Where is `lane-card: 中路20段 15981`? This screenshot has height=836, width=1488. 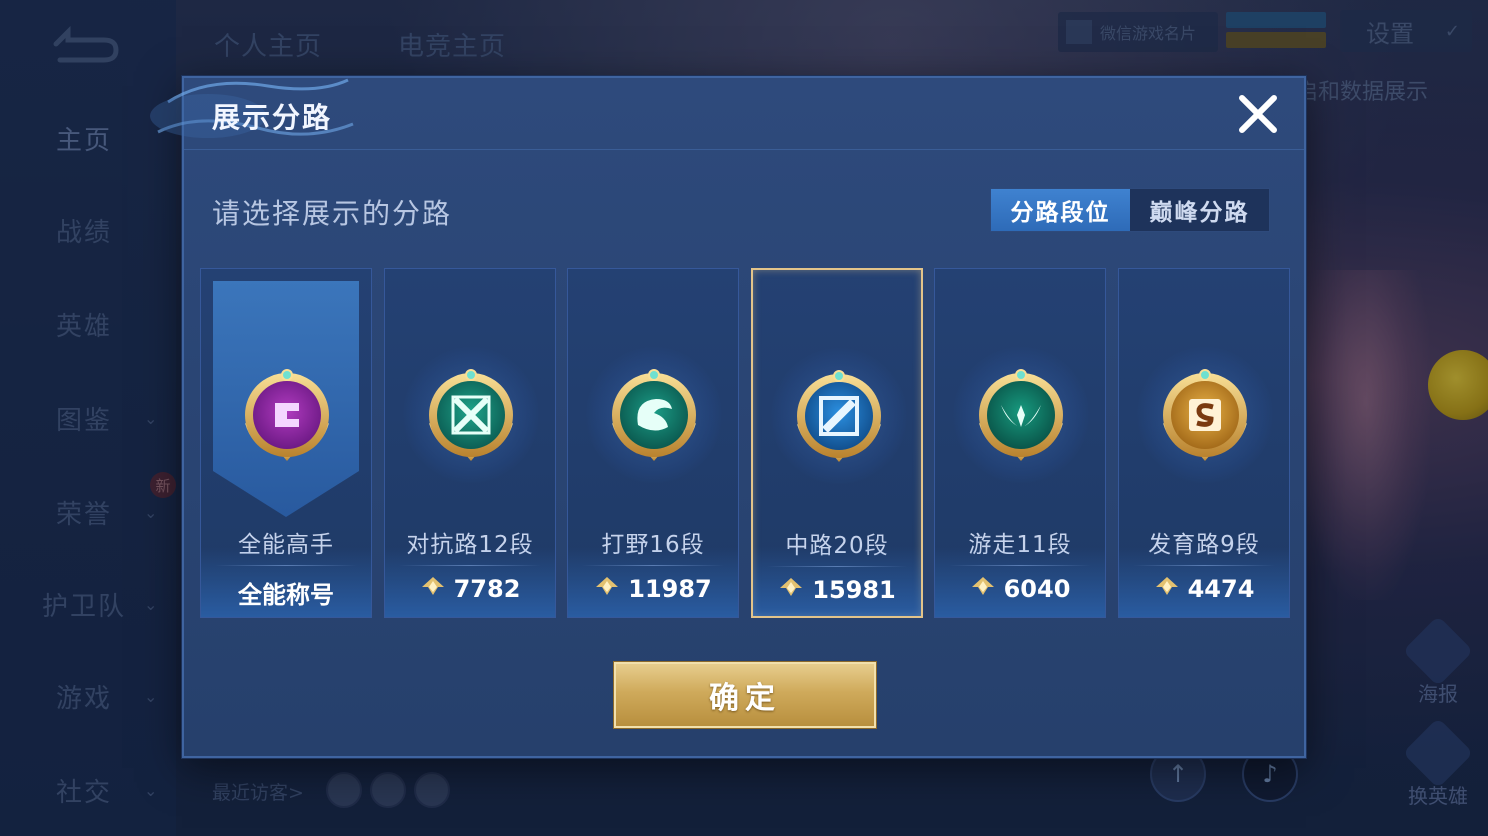
lane-card: 中路20段 15981 is located at coordinates (837, 443).